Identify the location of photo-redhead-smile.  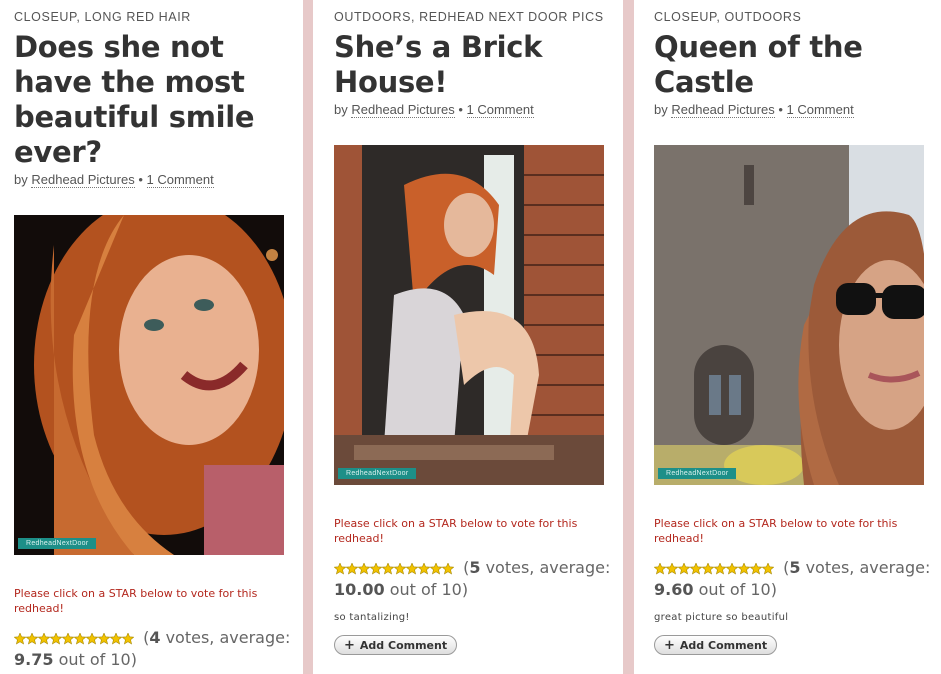
(149, 385).